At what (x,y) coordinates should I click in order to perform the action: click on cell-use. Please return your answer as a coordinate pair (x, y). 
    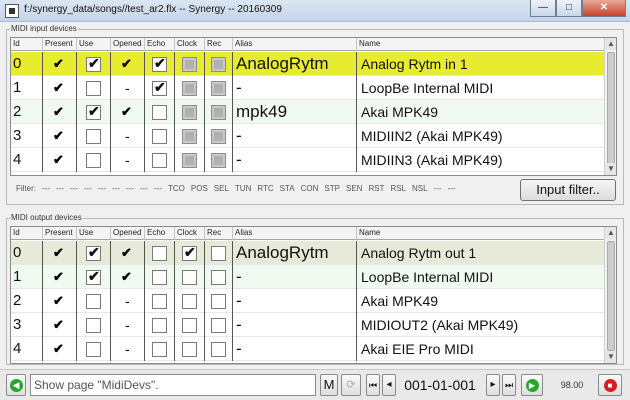
    Looking at the image, I should click on (94, 253).